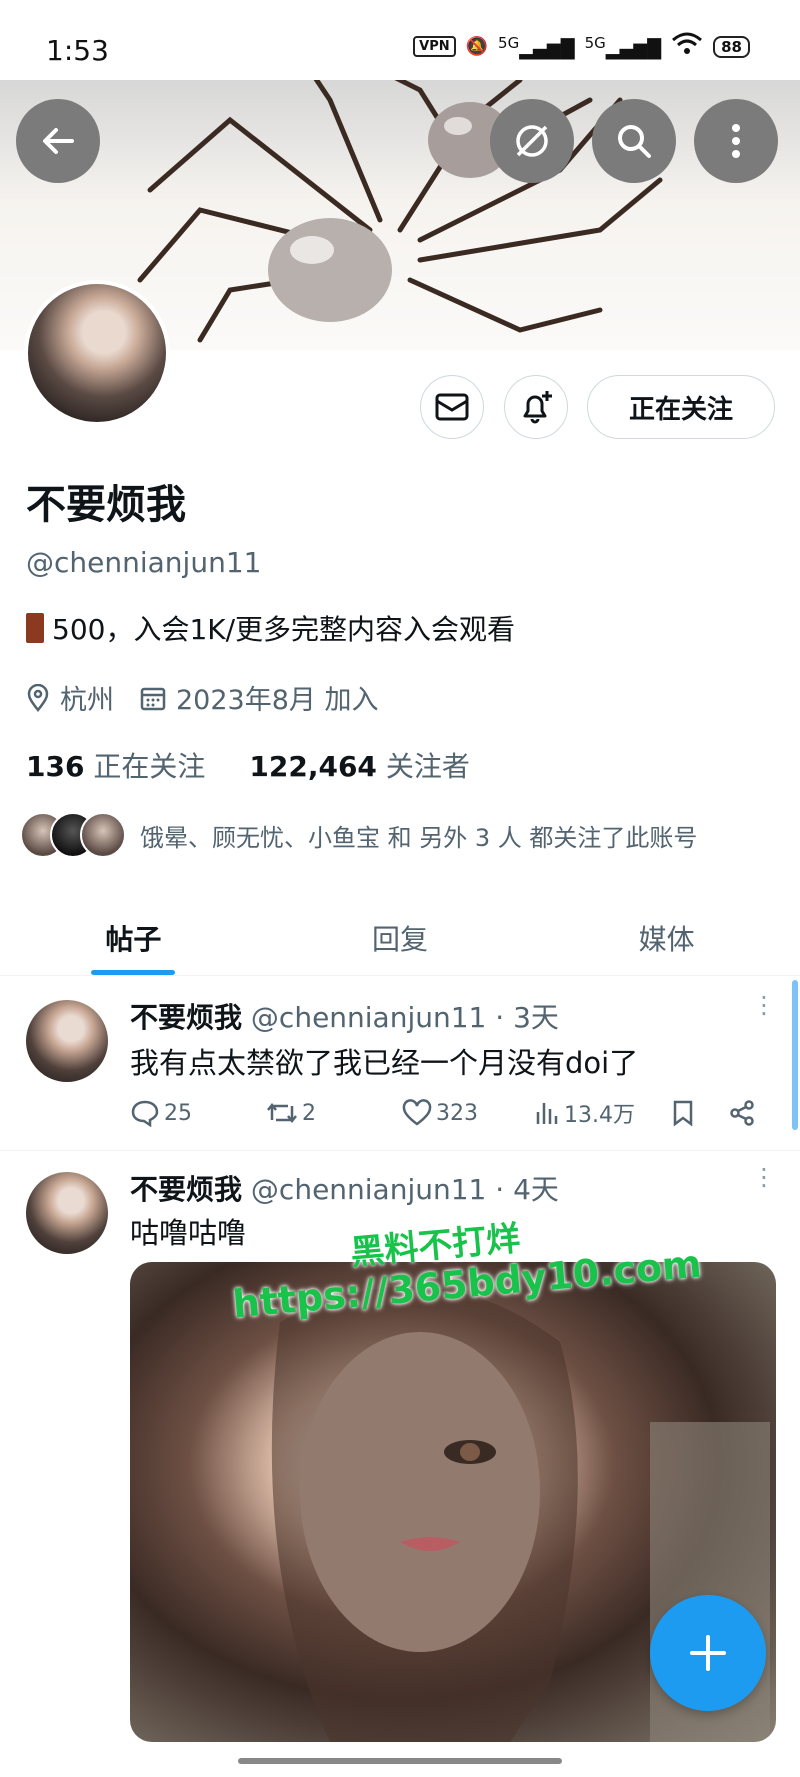 The height and width of the screenshot is (1777, 800). Describe the element at coordinates (334, 1113) in the screenshot. I see `repost-button: 2` at that location.